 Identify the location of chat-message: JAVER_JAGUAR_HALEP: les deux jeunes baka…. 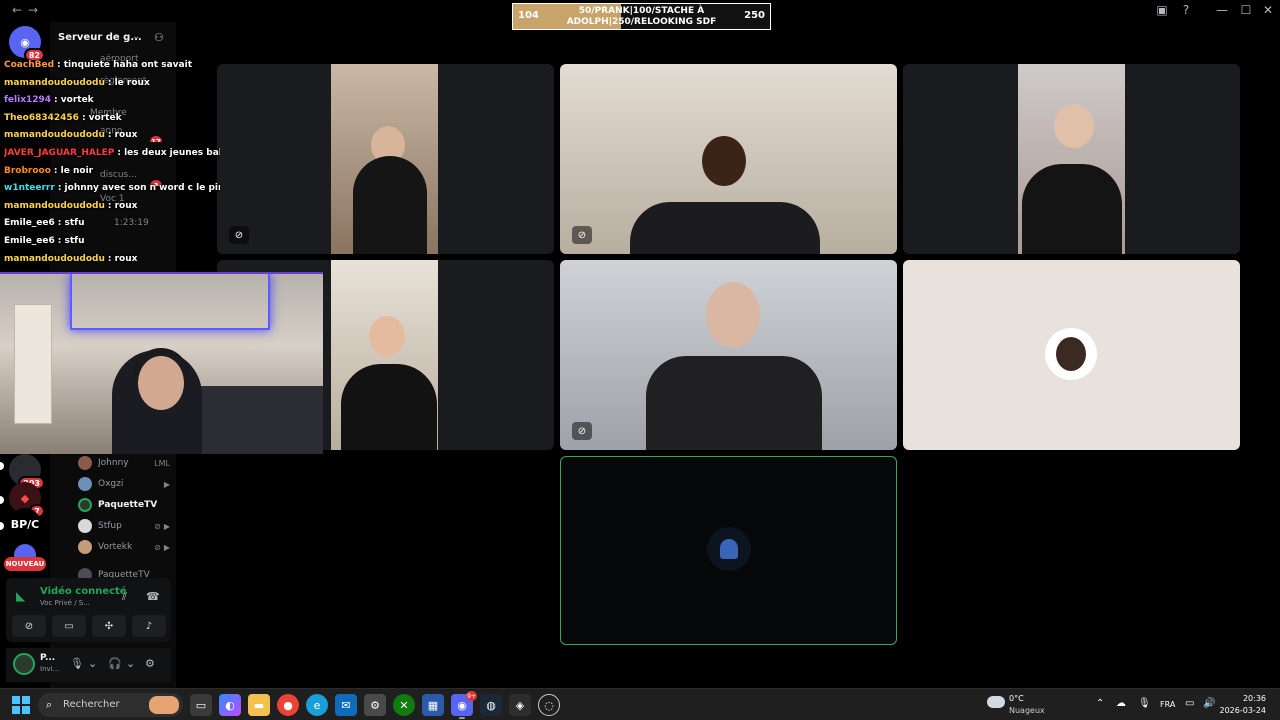
(112, 156).